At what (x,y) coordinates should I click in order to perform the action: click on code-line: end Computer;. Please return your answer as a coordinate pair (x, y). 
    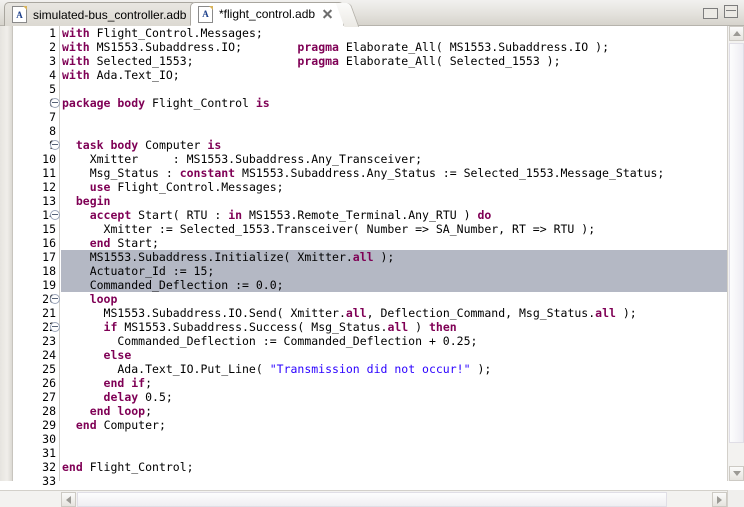
    Looking at the image, I should click on (394, 425).